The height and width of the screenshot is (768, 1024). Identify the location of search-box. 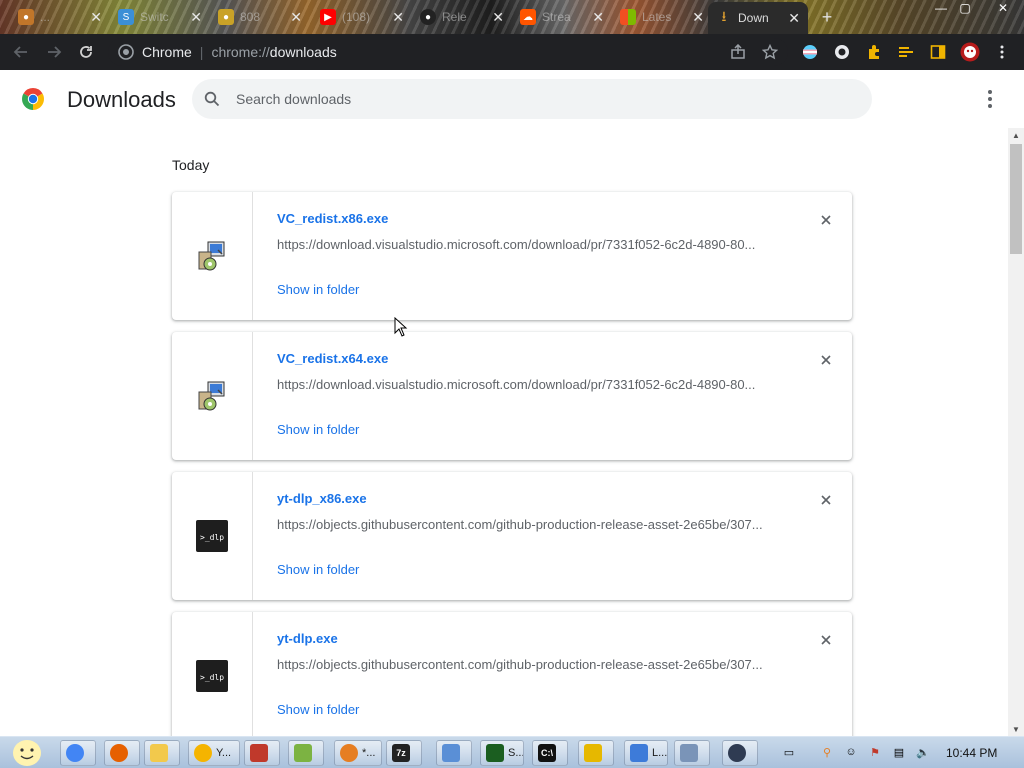
(532, 99).